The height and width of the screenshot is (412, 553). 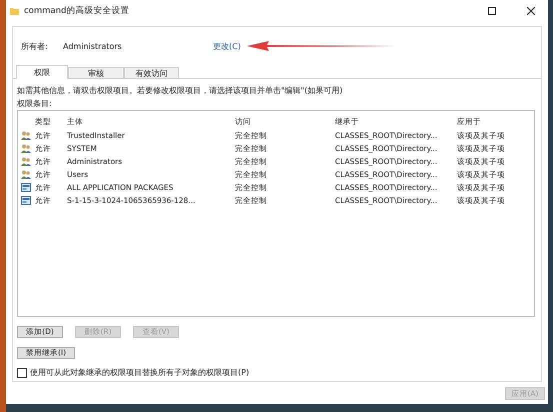 I want to click on tab: 权限, so click(x=42, y=72).